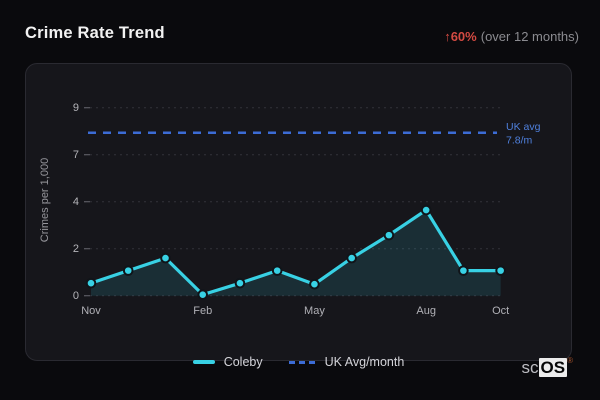 The width and height of the screenshot is (600, 400). I want to click on y-tick-label: 0, so click(76, 296).